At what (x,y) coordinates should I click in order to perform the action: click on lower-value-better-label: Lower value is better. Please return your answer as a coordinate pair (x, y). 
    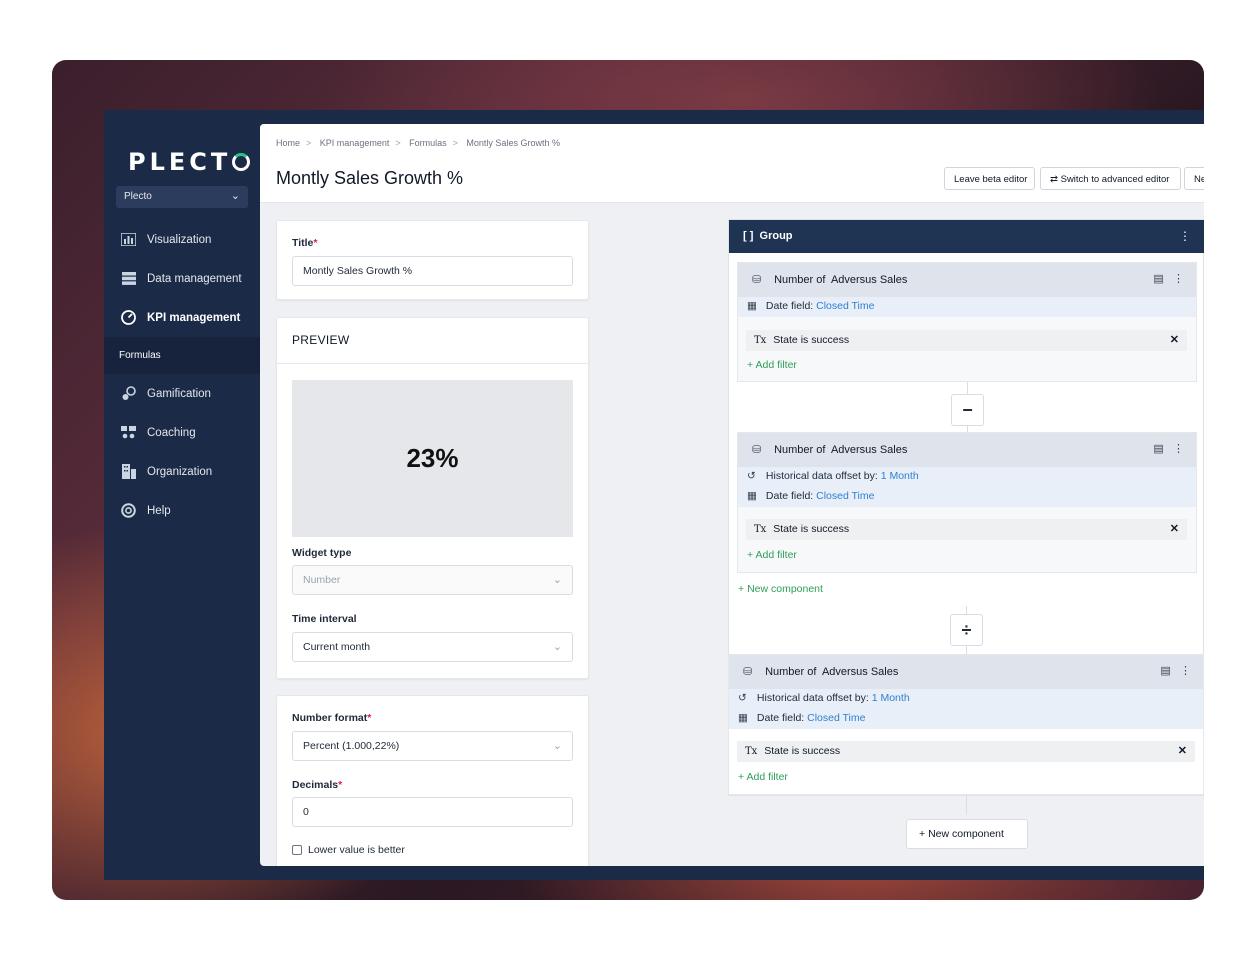
    Looking at the image, I should click on (356, 850).